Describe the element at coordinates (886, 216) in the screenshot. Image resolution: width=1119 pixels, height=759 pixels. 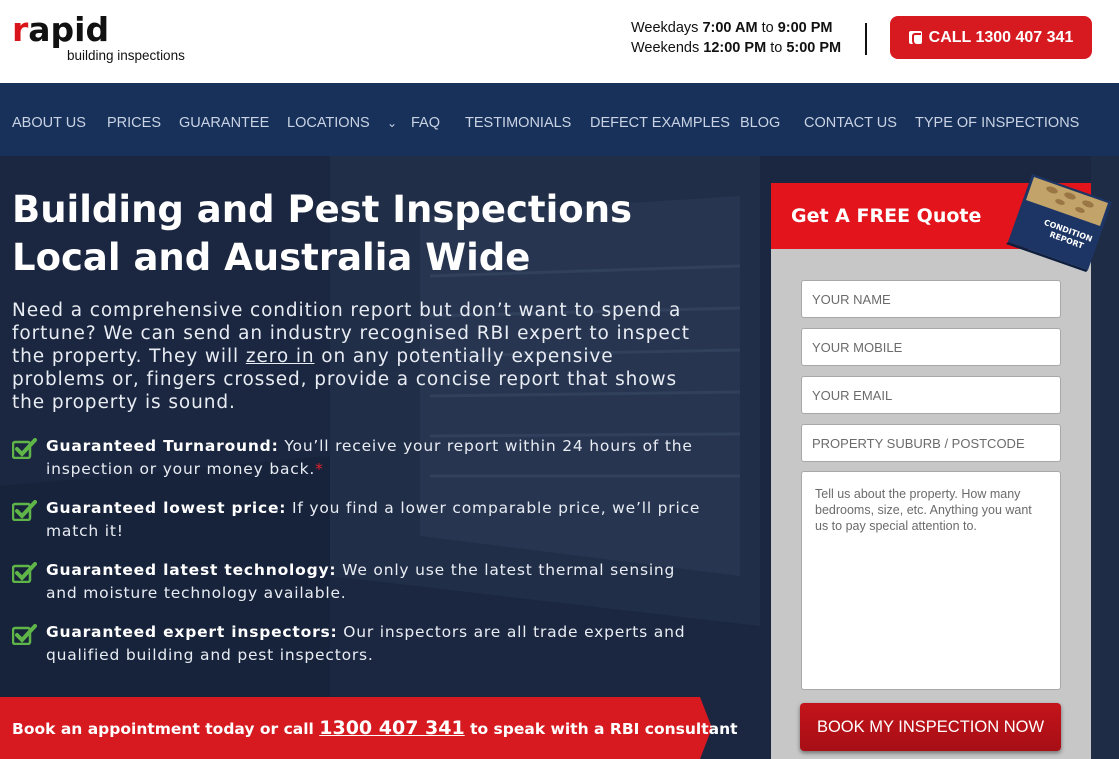
I see `quote-form-title: Get A FREE Quote` at that location.